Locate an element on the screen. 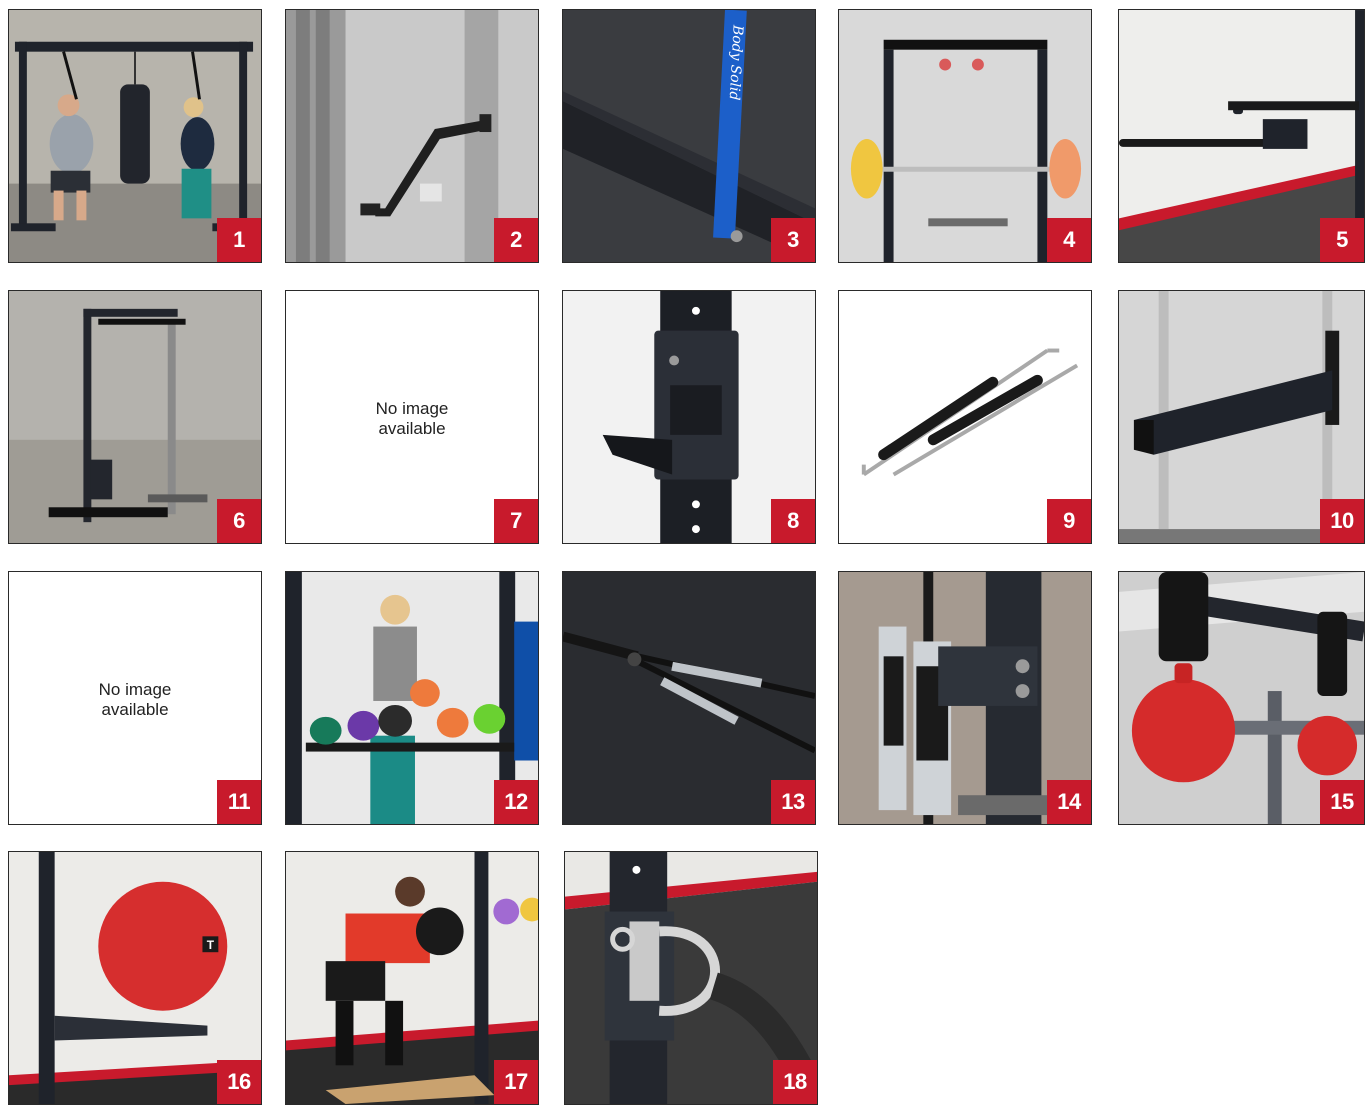 Image resolution: width=1365 pixels, height=1105 pixels. product-tile-5: 5 is located at coordinates (1241, 136).